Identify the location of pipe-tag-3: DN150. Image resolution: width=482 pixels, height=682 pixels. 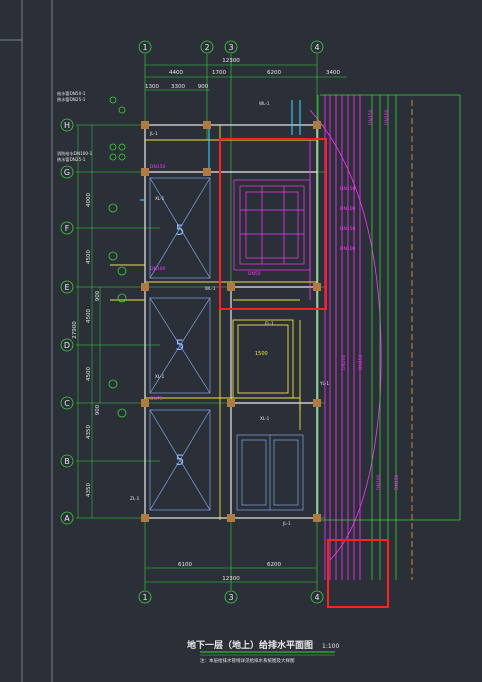
(348, 229).